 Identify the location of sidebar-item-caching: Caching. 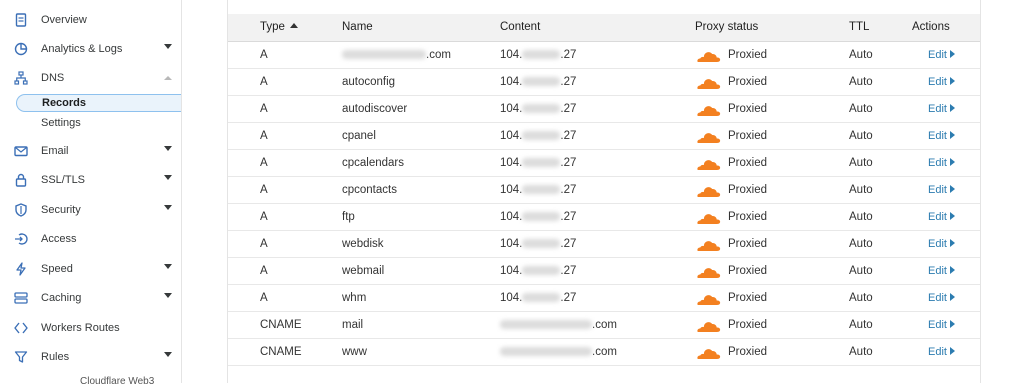
(90, 298).